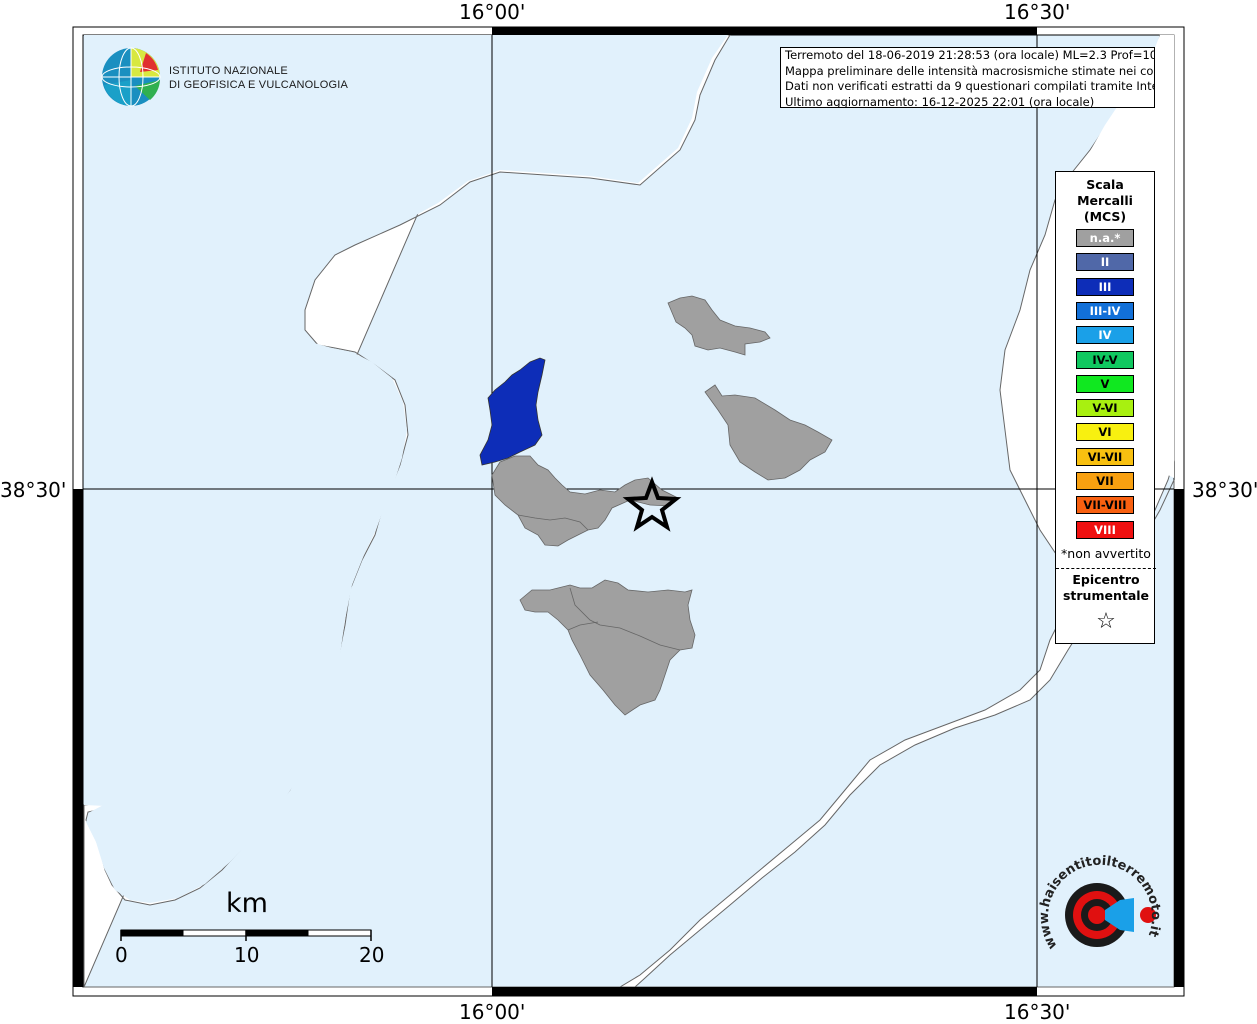 Image resolution: width=1257 pixels, height=1024 pixels. I want to click on legend-item: VI, so click(1105, 432).